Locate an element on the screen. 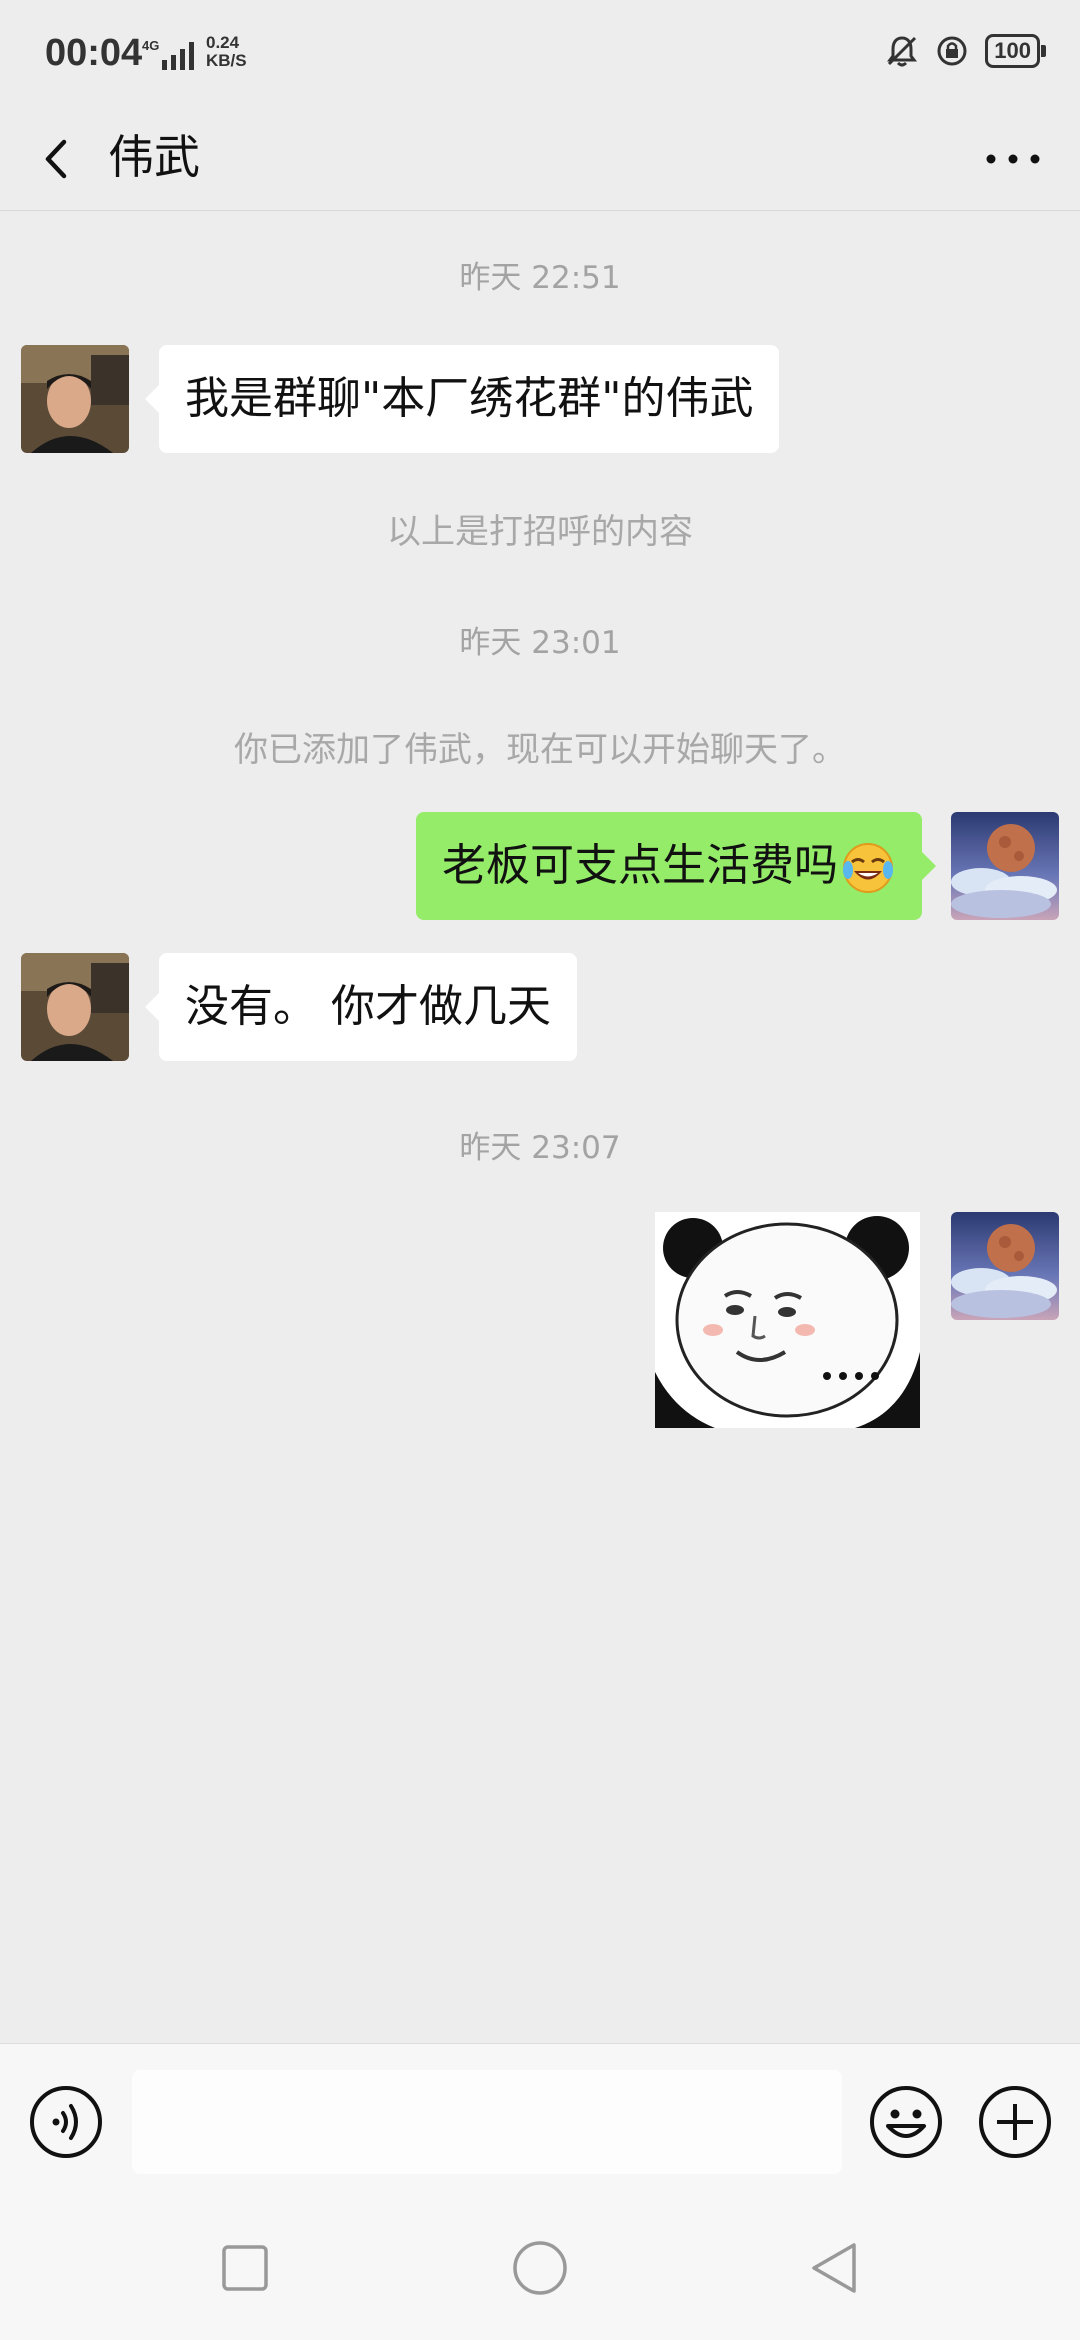 The image size is (1080, 2340). input-bar is located at coordinates (540, 2118).